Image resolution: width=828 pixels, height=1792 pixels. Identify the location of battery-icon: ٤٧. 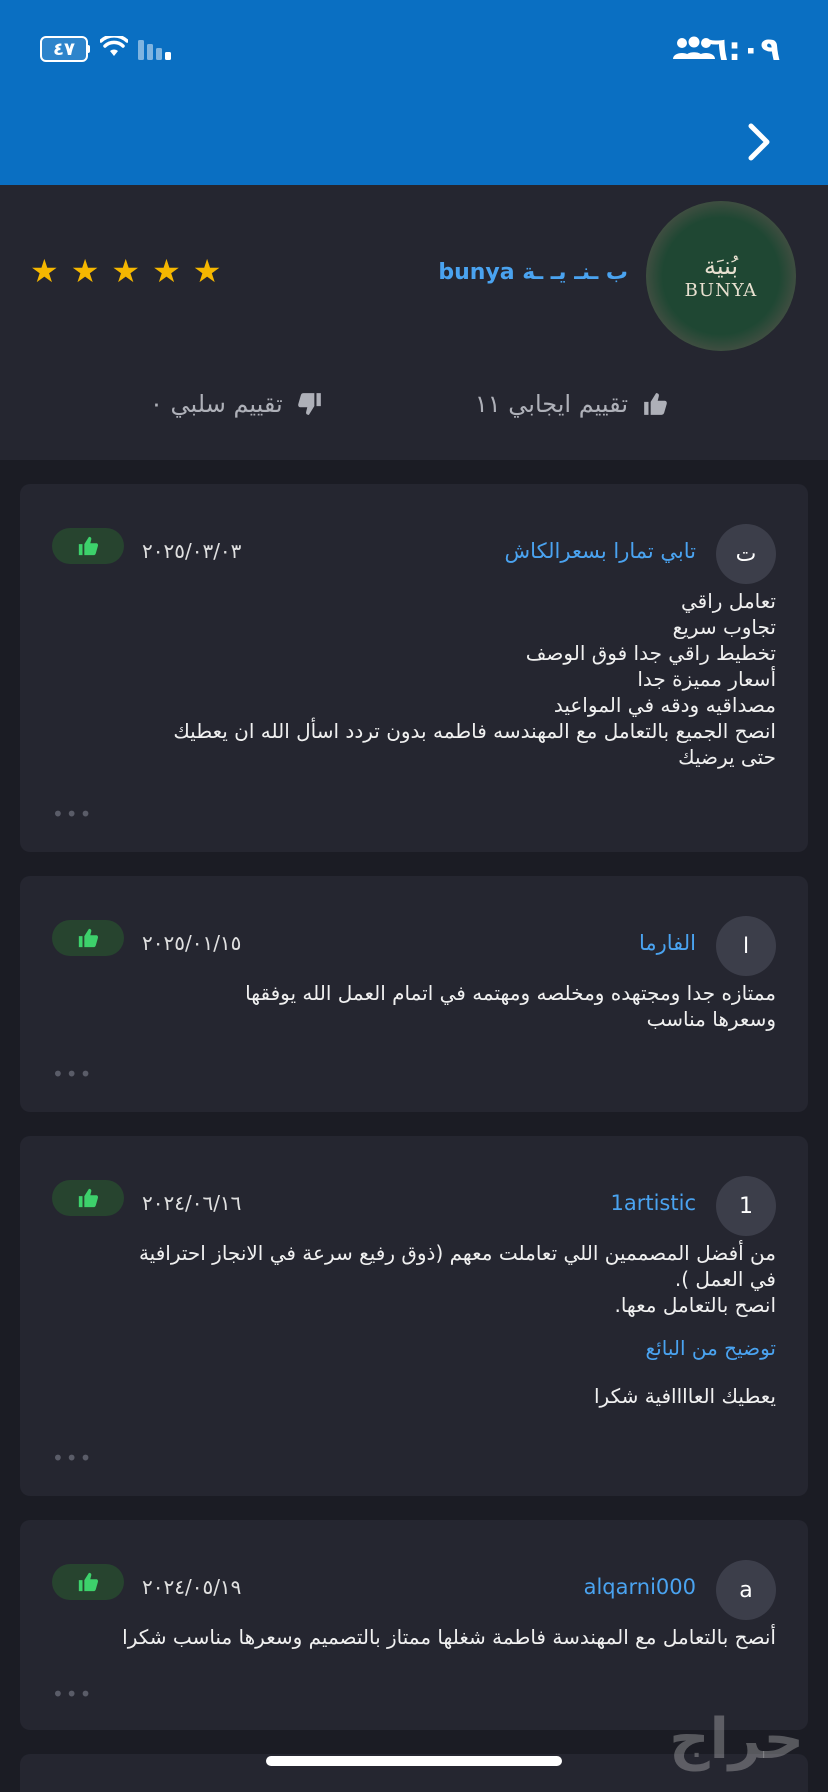
(65, 49).